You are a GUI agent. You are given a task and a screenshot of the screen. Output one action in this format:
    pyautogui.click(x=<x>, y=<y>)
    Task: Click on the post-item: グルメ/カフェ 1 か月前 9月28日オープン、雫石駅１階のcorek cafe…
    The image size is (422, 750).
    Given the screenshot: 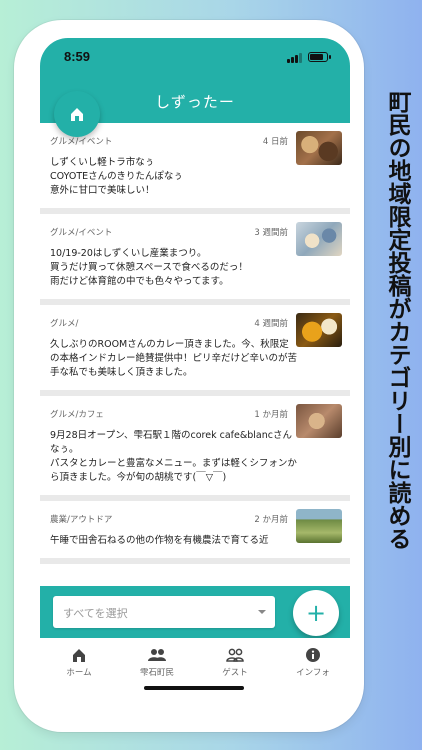 What is the action you would take?
    pyautogui.click(x=195, y=448)
    